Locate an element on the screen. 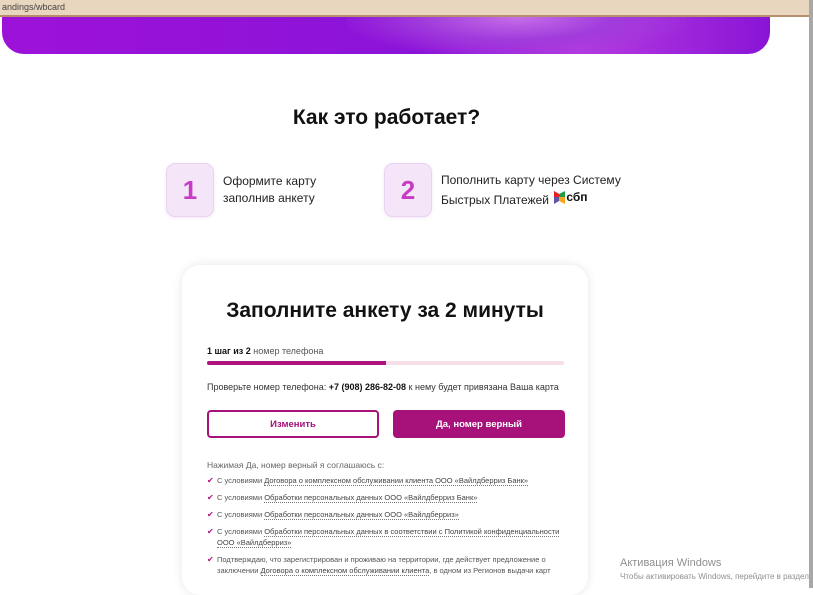 This screenshot has height=595, width=813. window-edge is located at coordinates (811, 294).